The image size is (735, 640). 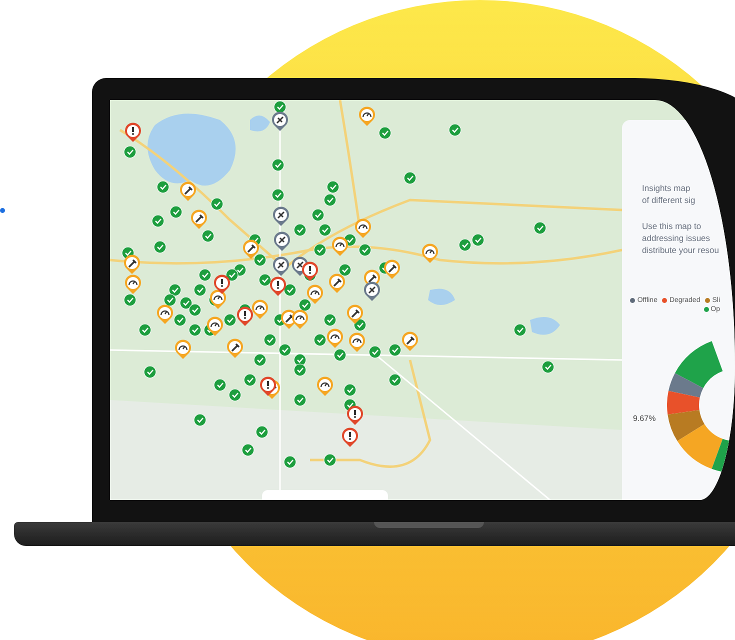 What do you see at coordinates (677, 238) in the screenshot?
I see `description-text: addressing issues` at bounding box center [677, 238].